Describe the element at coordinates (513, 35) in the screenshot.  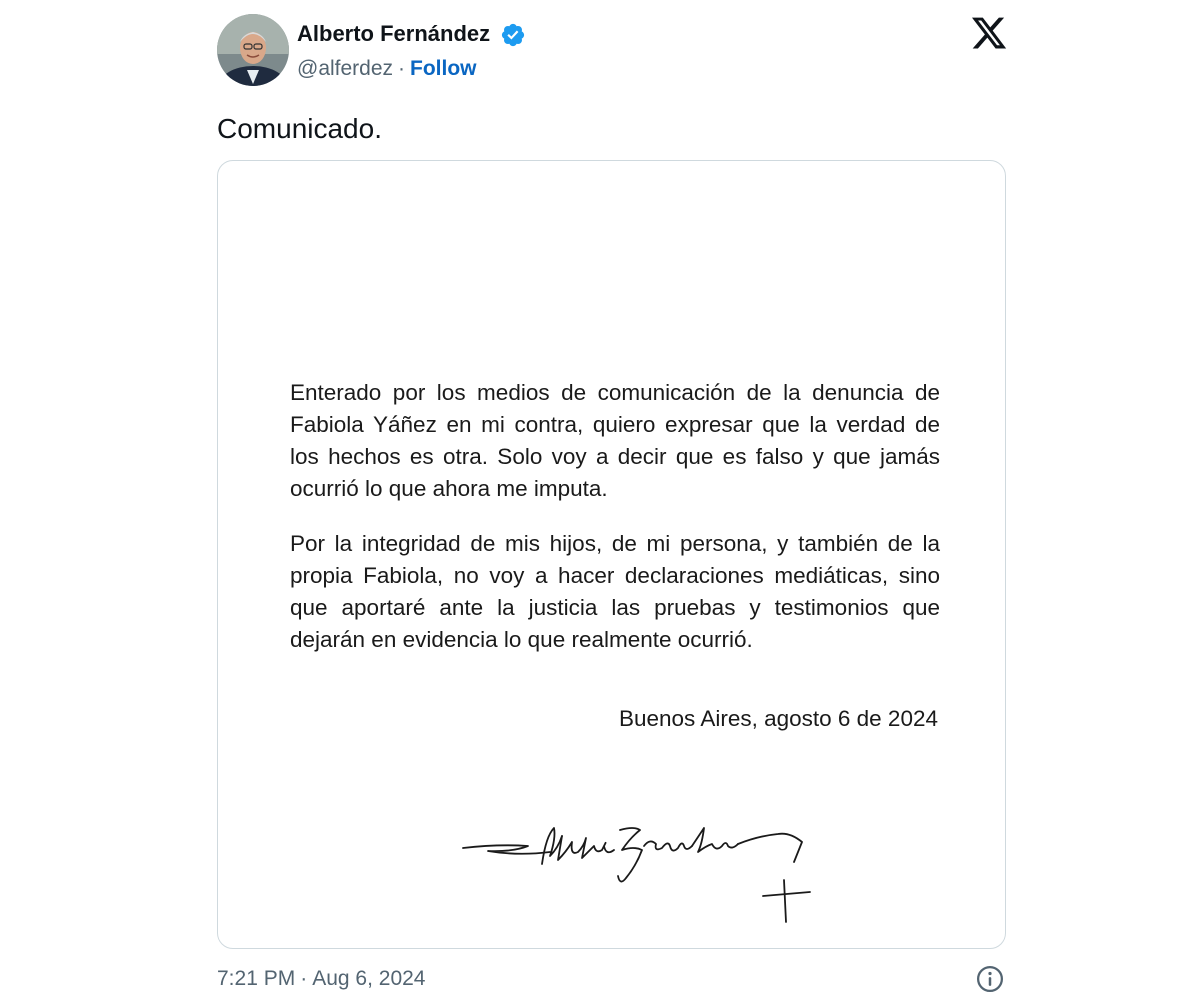
I see `verified-badge-icon` at that location.